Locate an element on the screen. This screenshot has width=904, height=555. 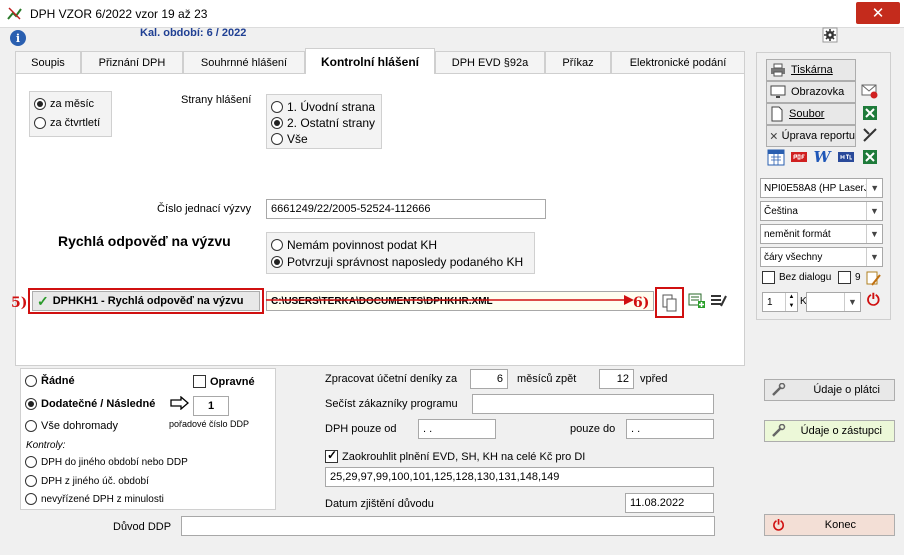
red-arrow is located at coordinates (450, 300).